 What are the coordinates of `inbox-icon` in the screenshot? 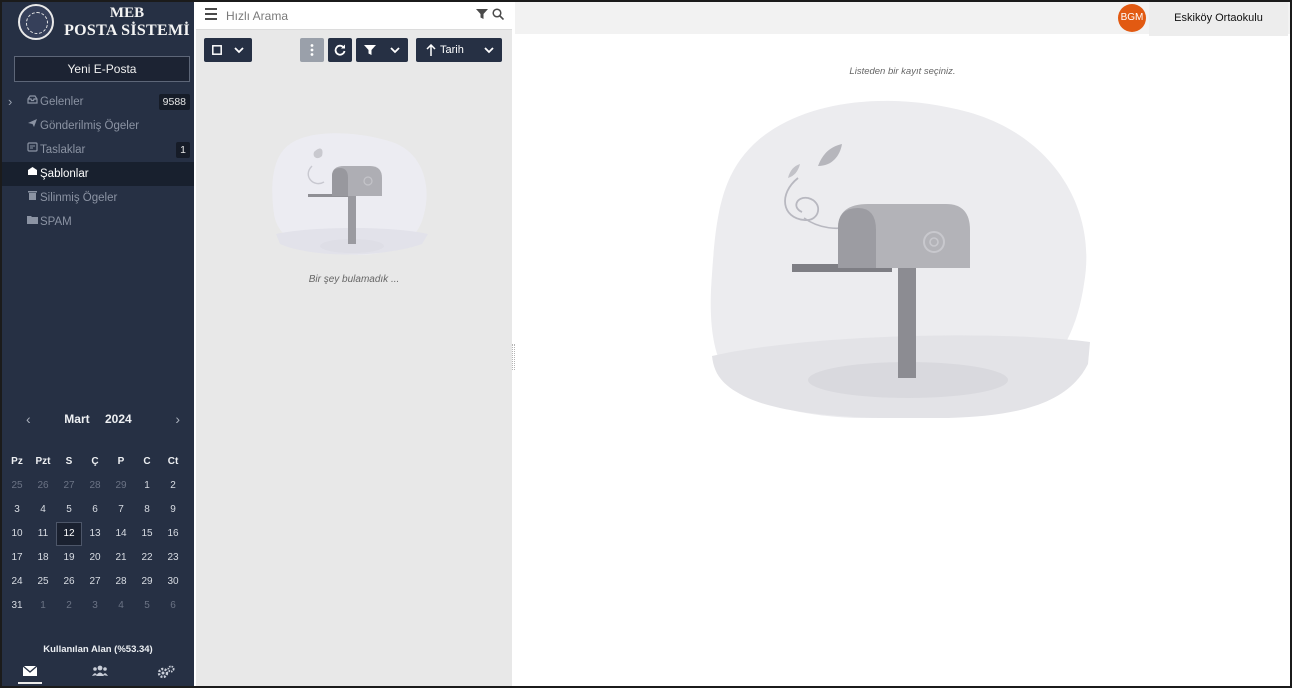 It's located at (32, 102).